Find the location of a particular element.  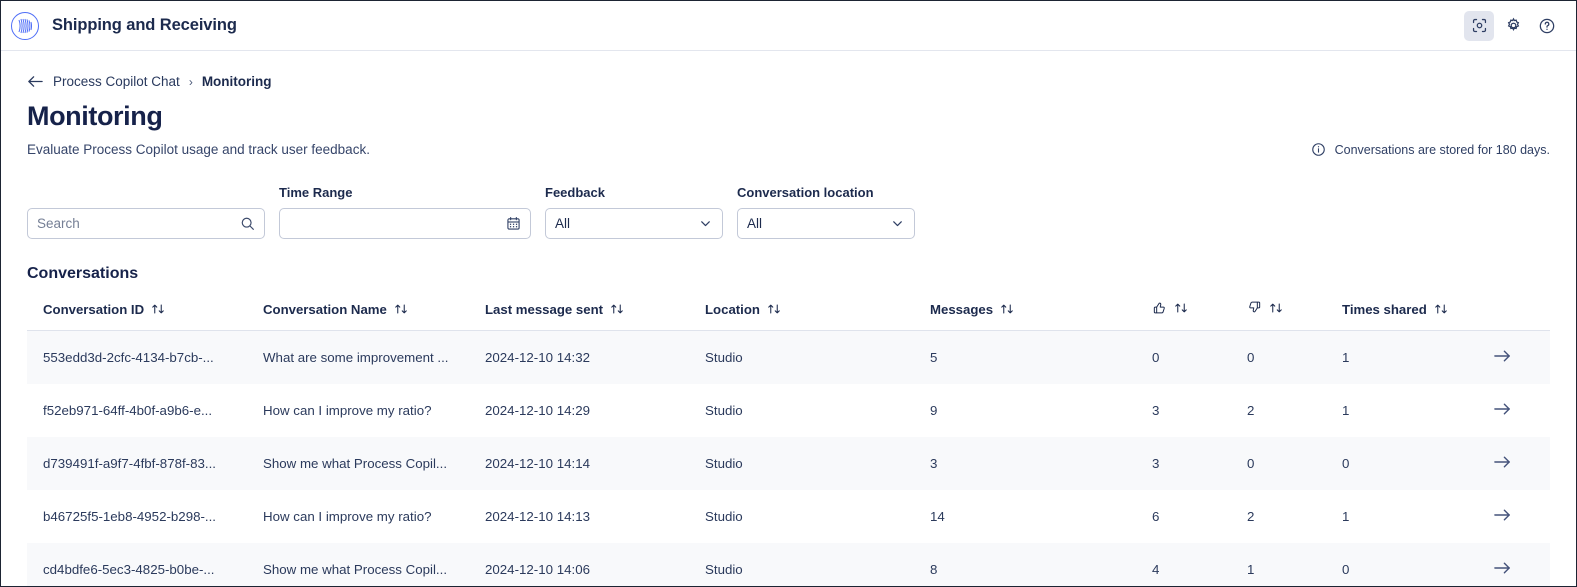

search-field: Search is located at coordinates (146, 212).